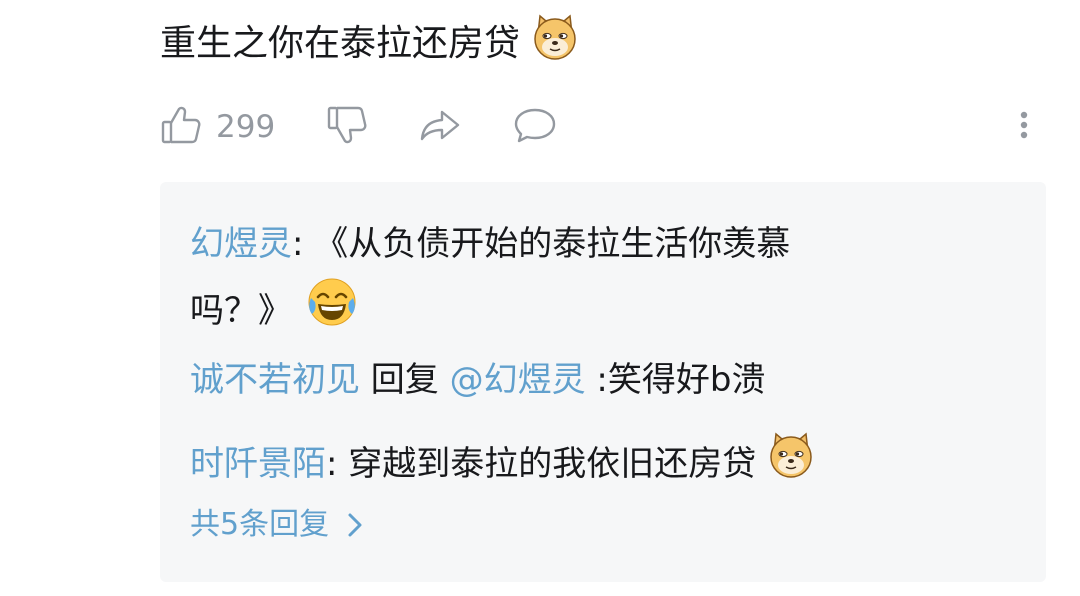 This screenshot has height=596, width=1080. I want to click on like-count: 299, so click(246, 127).